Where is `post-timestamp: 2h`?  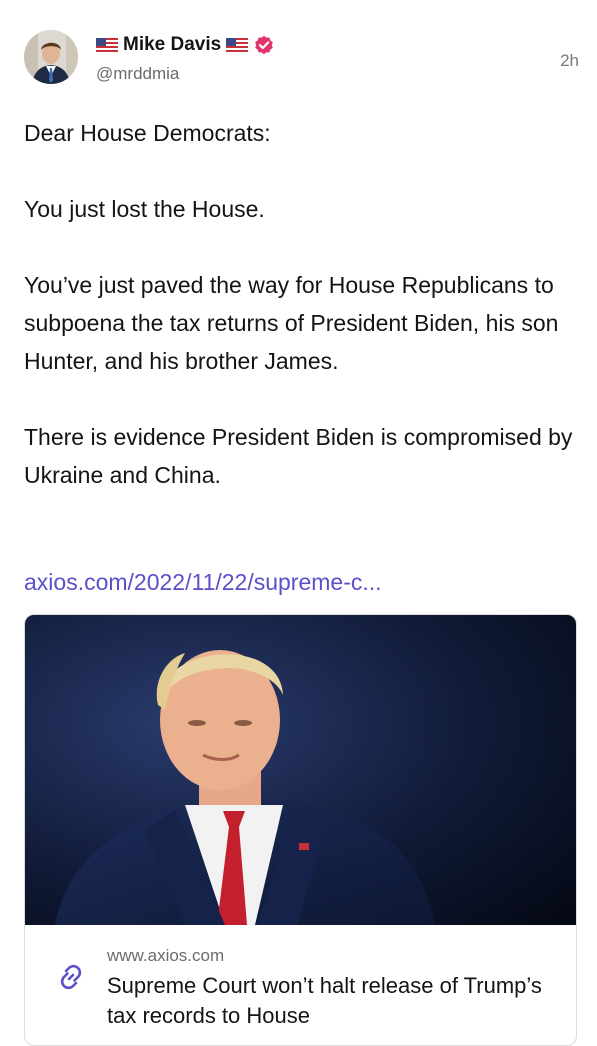 post-timestamp: 2h is located at coordinates (569, 61).